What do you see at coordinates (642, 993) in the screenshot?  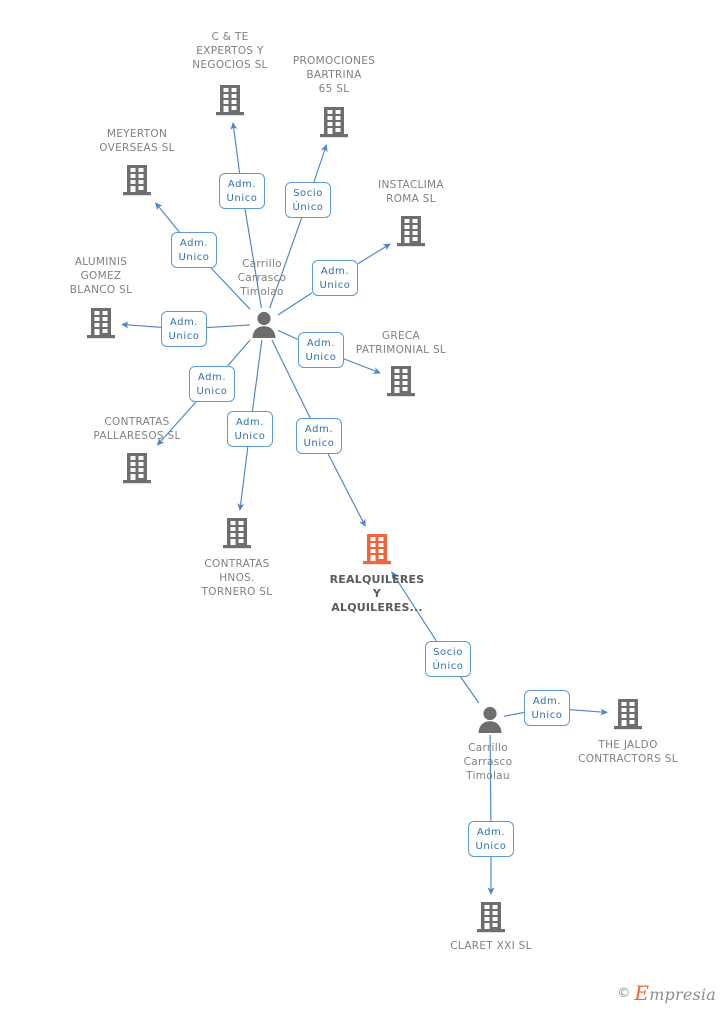 I see `brand-initial: E` at bounding box center [642, 993].